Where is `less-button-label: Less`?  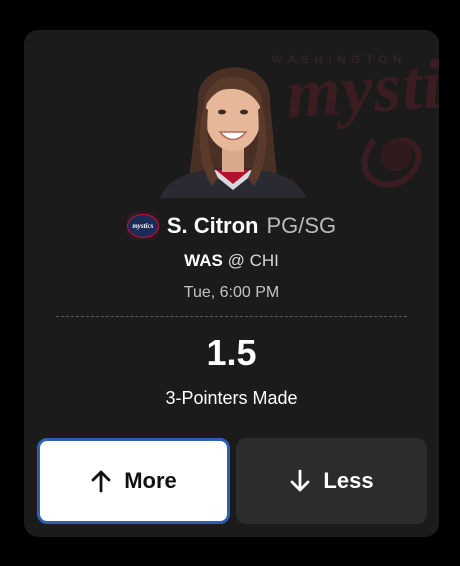
less-button-label: Less is located at coordinates (348, 480).